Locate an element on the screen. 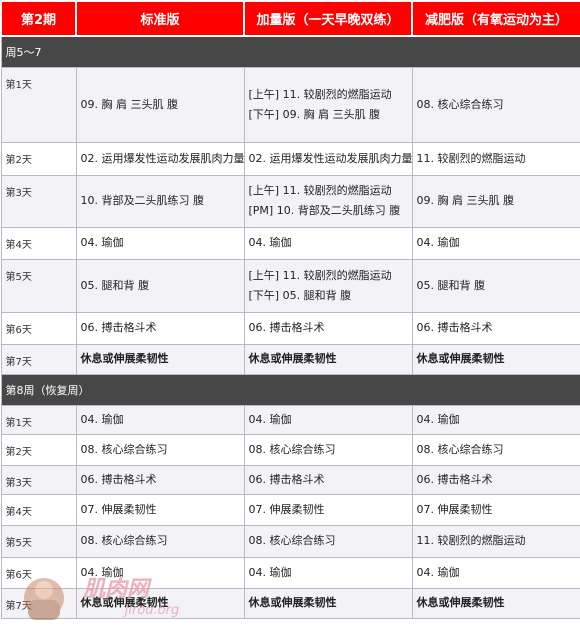 Image resolution: width=580 pixels, height=629 pixels. section-title: 周5～7 is located at coordinates (290, 51).